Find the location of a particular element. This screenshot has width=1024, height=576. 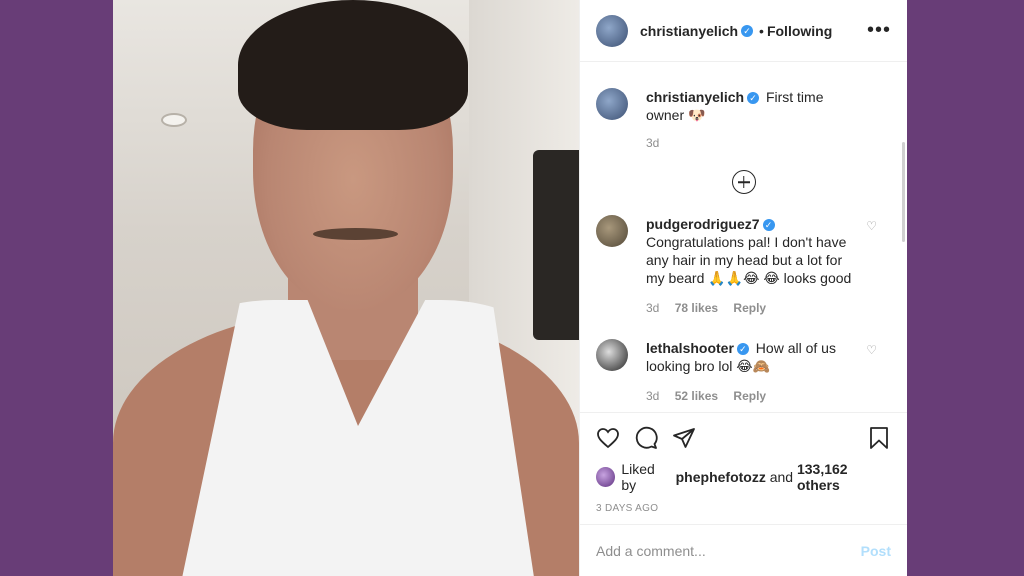

liked-by-prefix: Liked by is located at coordinates (638, 477).